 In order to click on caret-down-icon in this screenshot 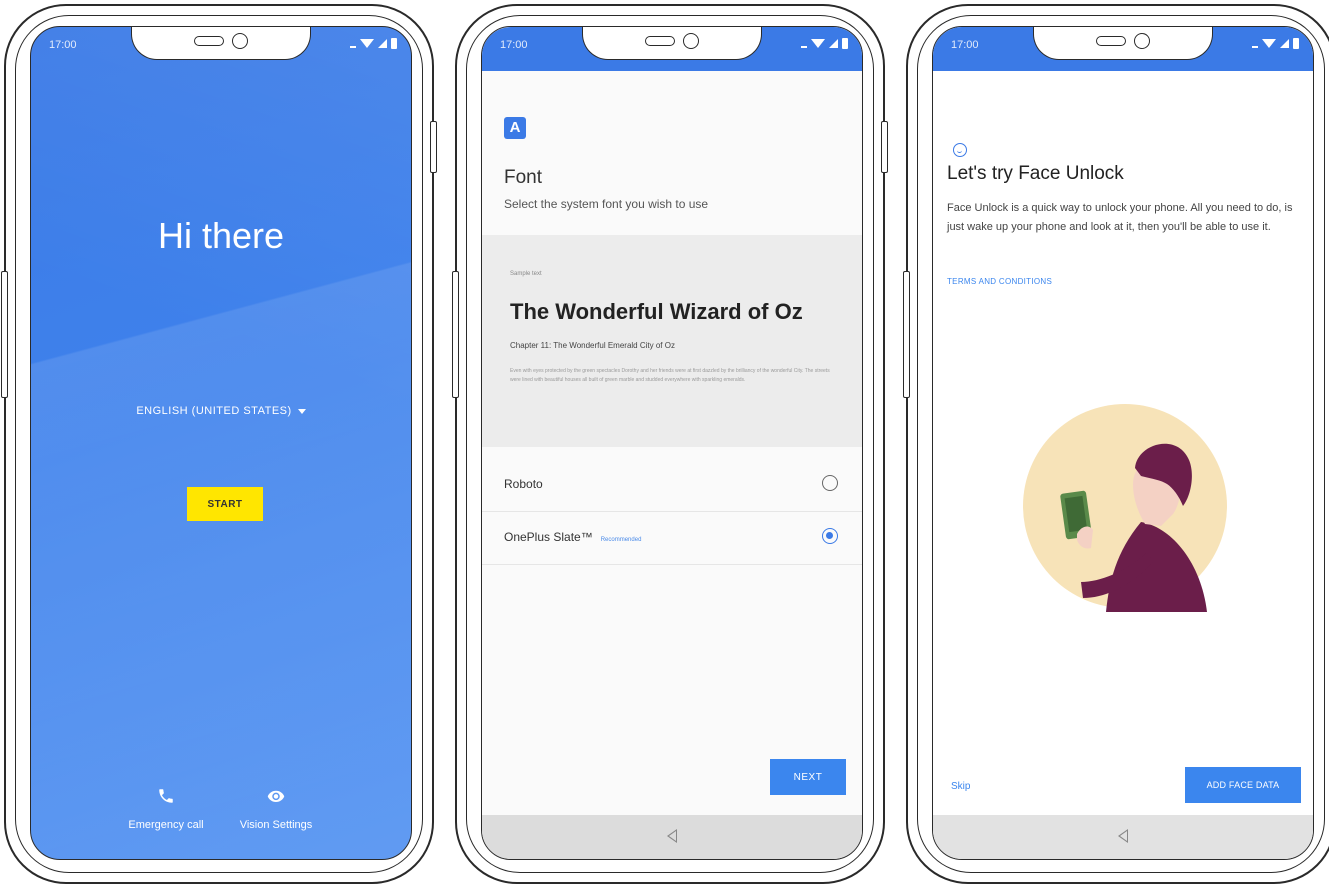, I will do `click(301, 411)`.